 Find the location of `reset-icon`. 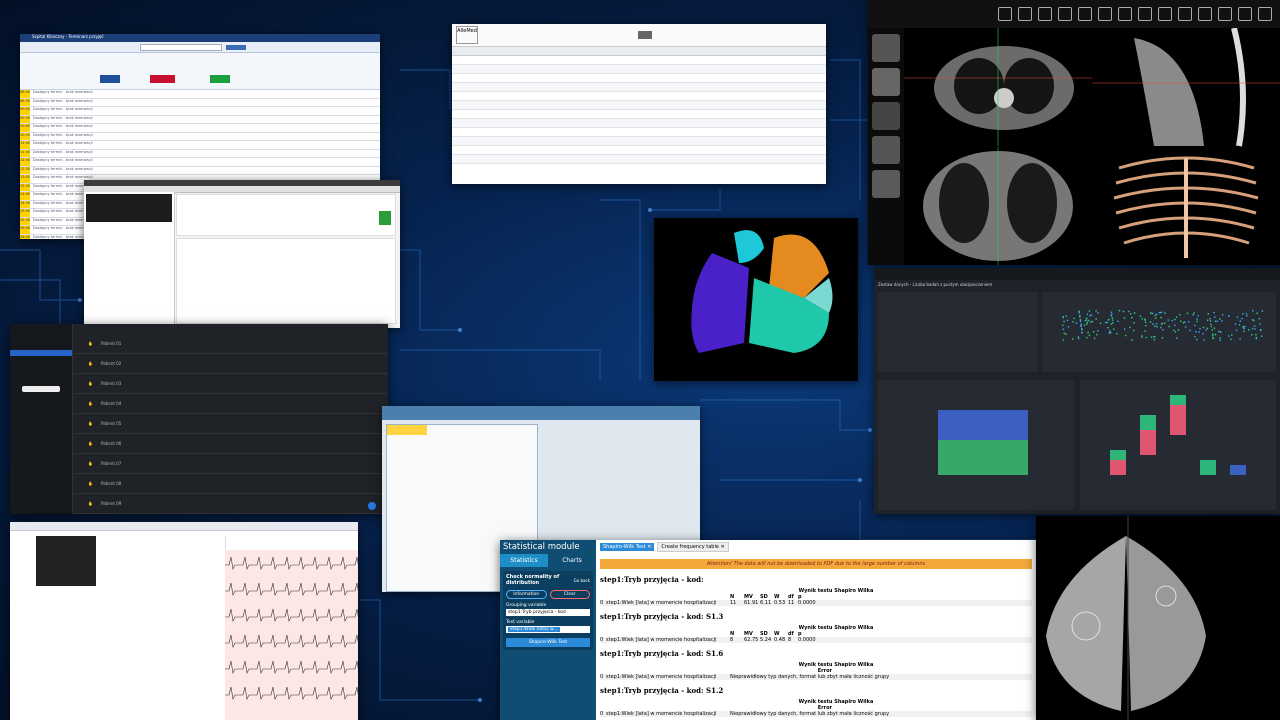

reset-icon is located at coordinates (1185, 14).